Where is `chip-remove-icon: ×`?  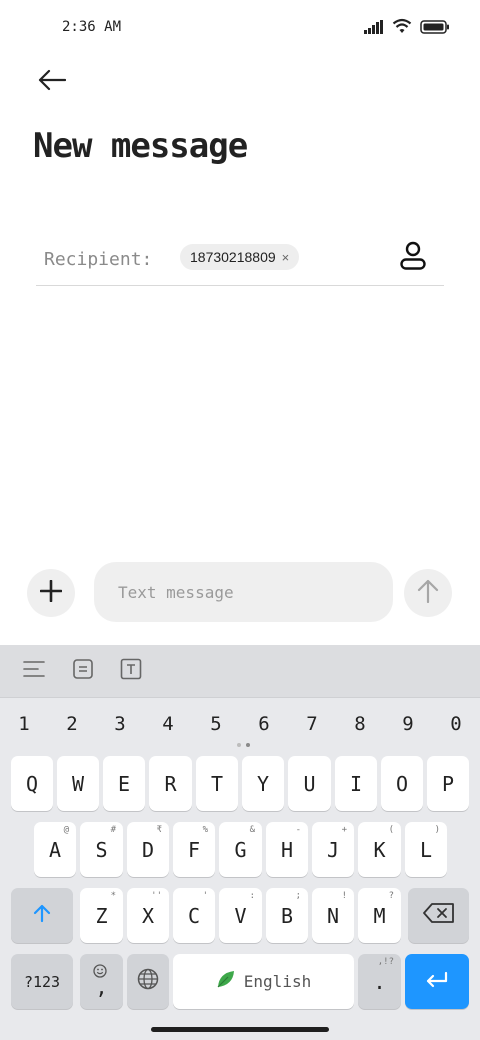
chip-remove-icon: × is located at coordinates (286, 257).